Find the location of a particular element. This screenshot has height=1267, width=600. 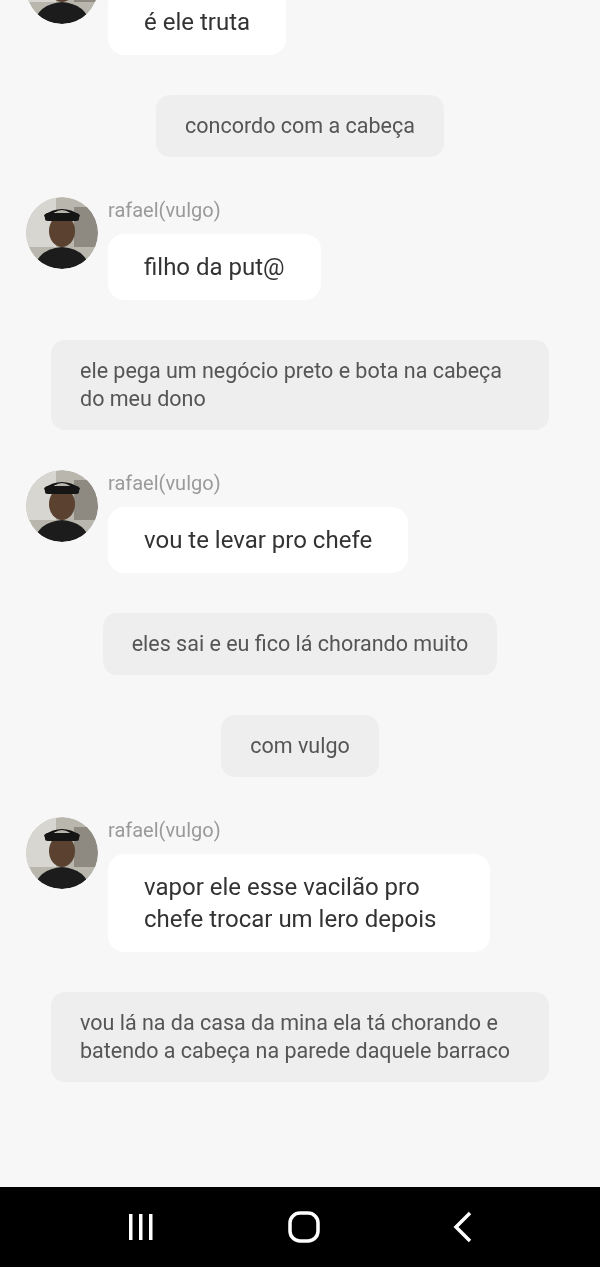

message-bubble: vapor ele esse vacilão pro chefe trocar um lero depois is located at coordinates (299, 903).